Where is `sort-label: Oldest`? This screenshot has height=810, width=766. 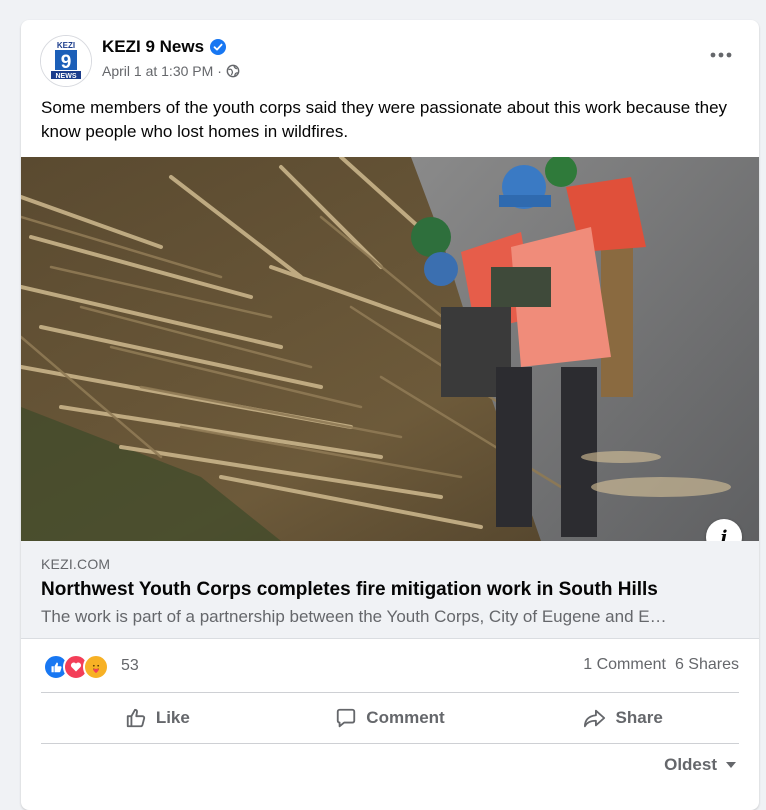
sort-label: Oldest is located at coordinates (690, 764).